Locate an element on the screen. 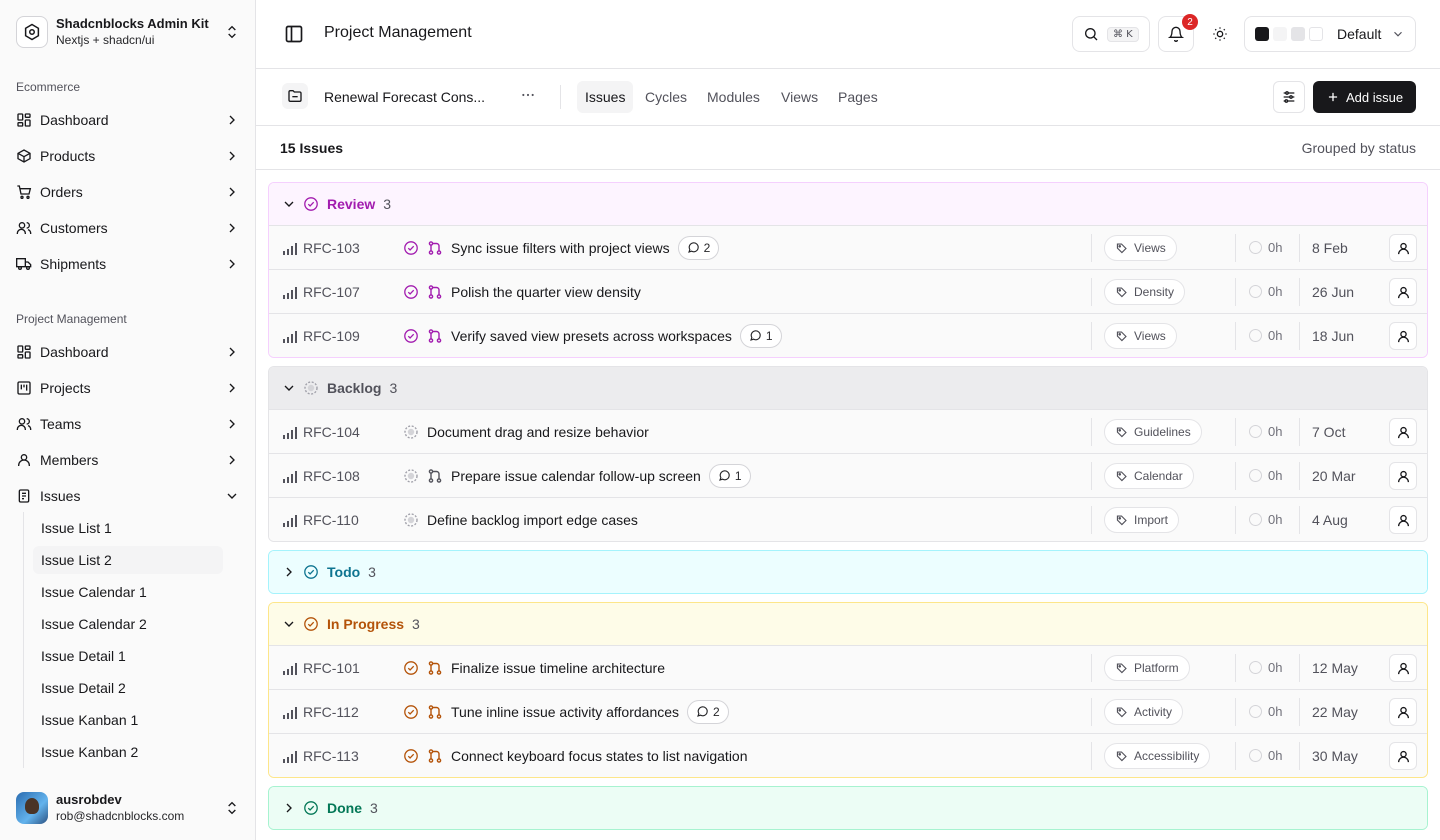 This screenshot has height=840, width=1440. issue-title: Define backlog import edge cases is located at coordinates (532, 520).